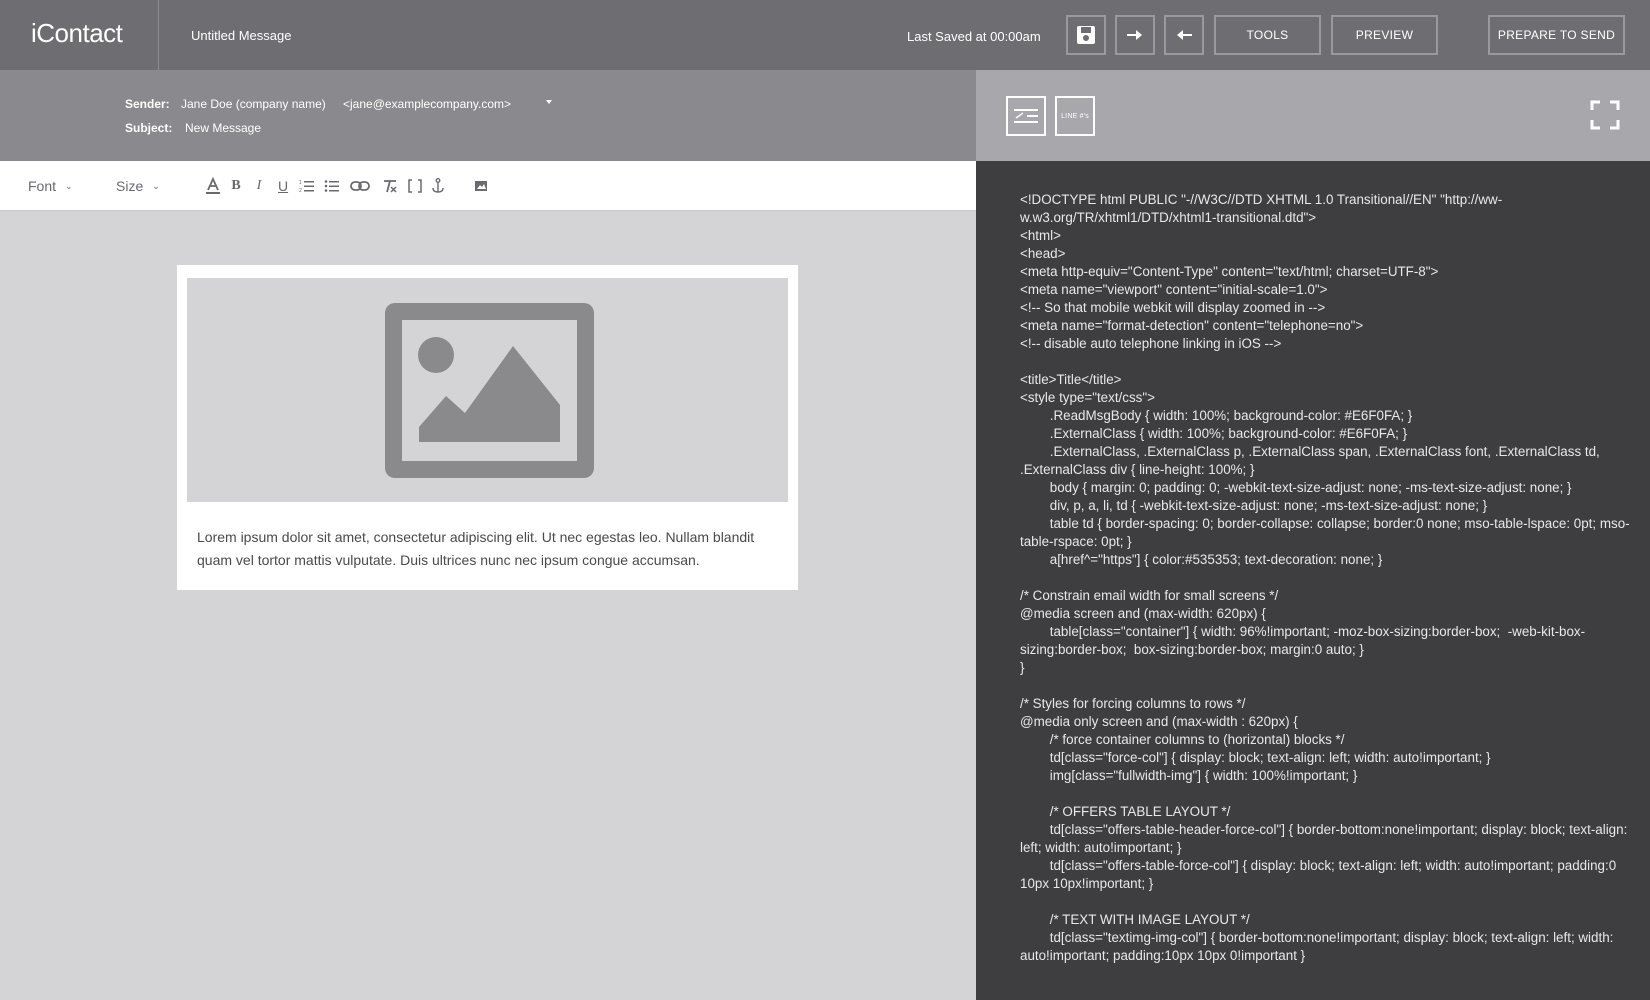  What do you see at coordinates (1075, 116) in the screenshot?
I see `line-numbers-button: LINE #'s` at bounding box center [1075, 116].